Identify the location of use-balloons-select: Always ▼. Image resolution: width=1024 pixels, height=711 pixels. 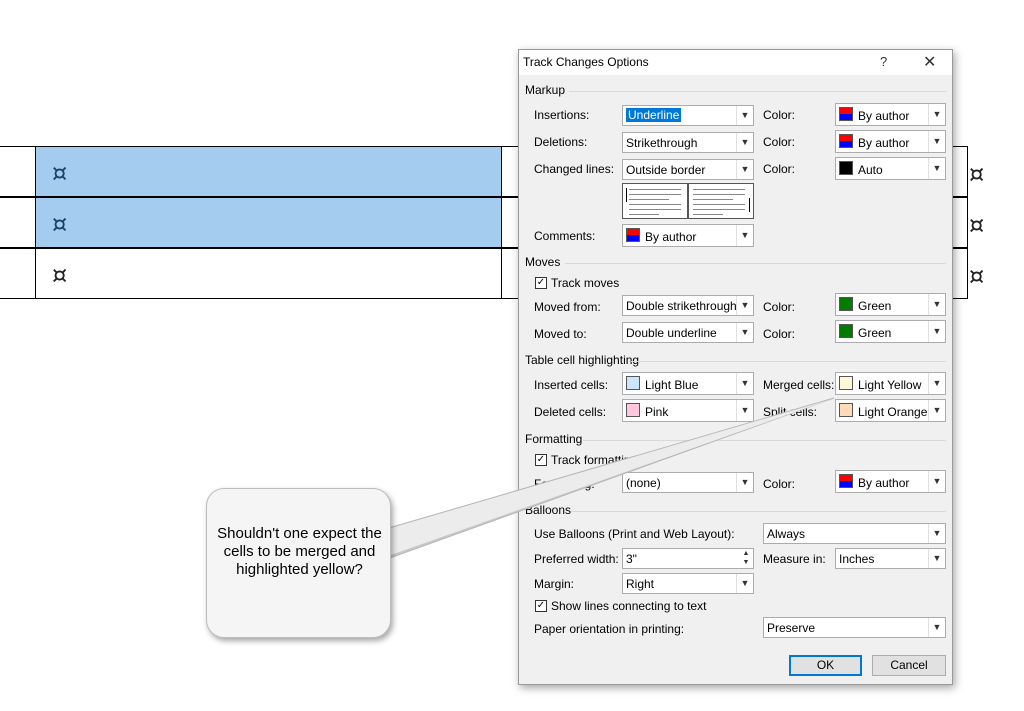
(854, 533).